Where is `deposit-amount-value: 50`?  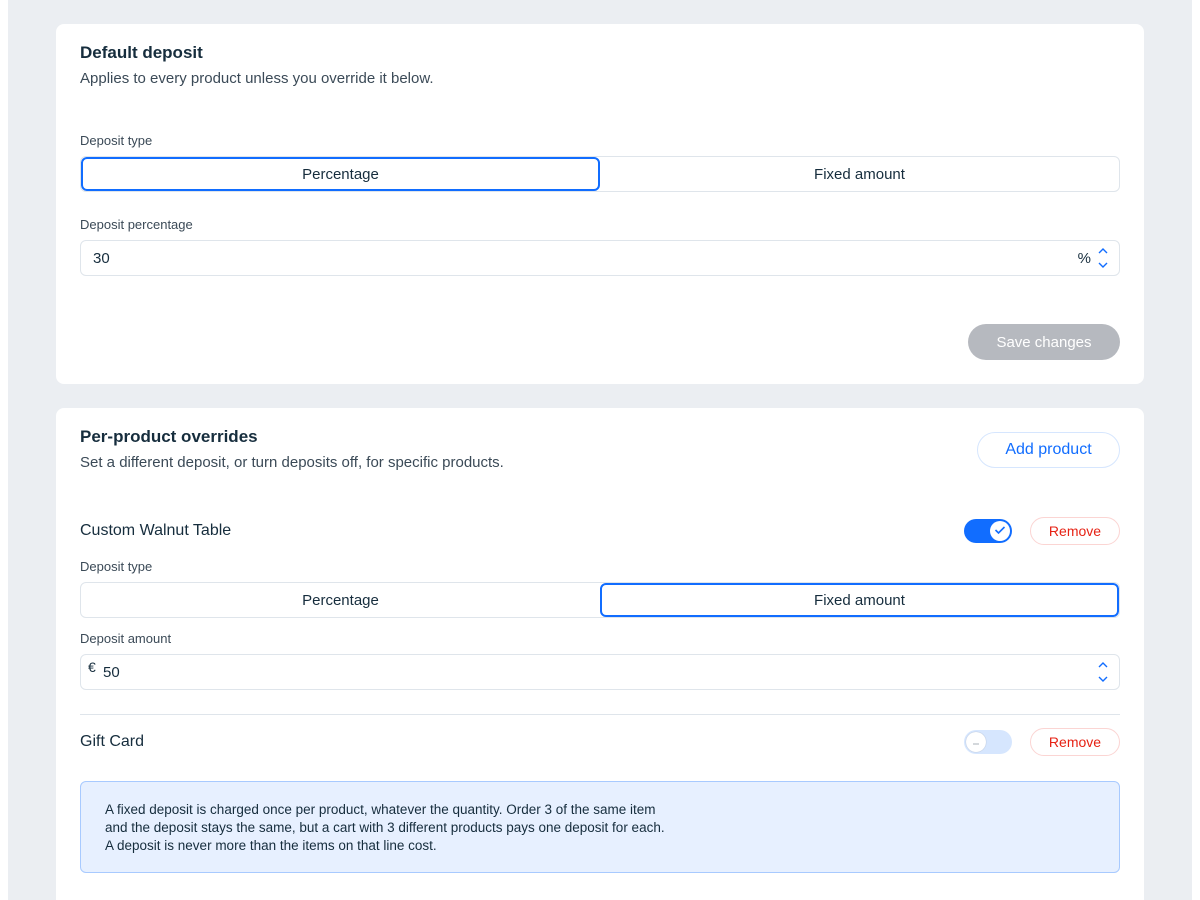 deposit-amount-value: 50 is located at coordinates (111, 672).